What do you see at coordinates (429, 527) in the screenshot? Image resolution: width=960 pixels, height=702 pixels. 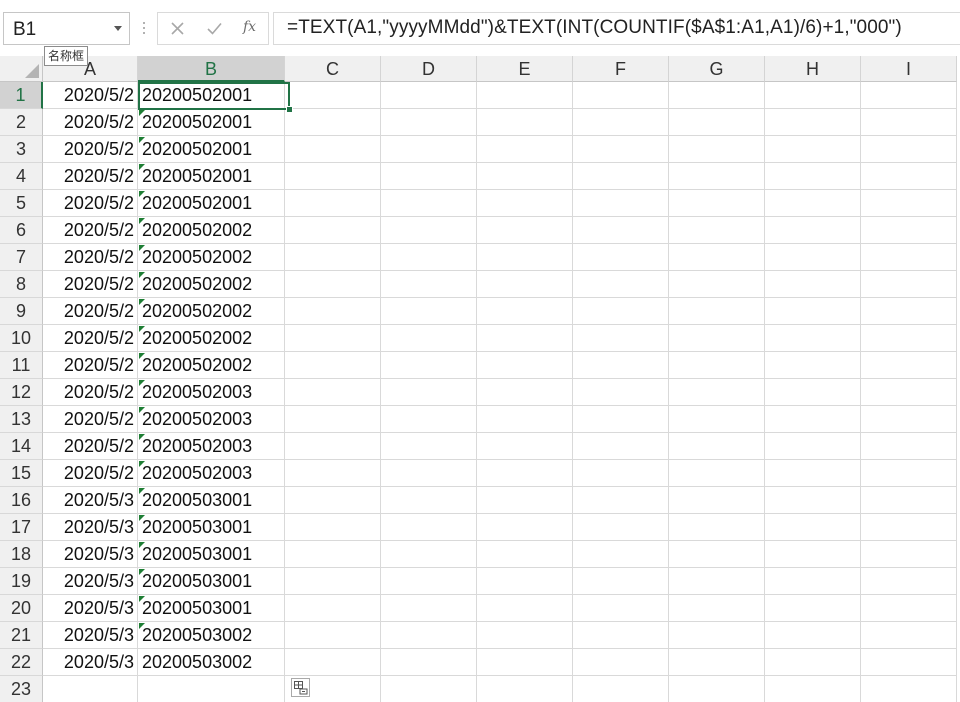 I see `cell-d17` at bounding box center [429, 527].